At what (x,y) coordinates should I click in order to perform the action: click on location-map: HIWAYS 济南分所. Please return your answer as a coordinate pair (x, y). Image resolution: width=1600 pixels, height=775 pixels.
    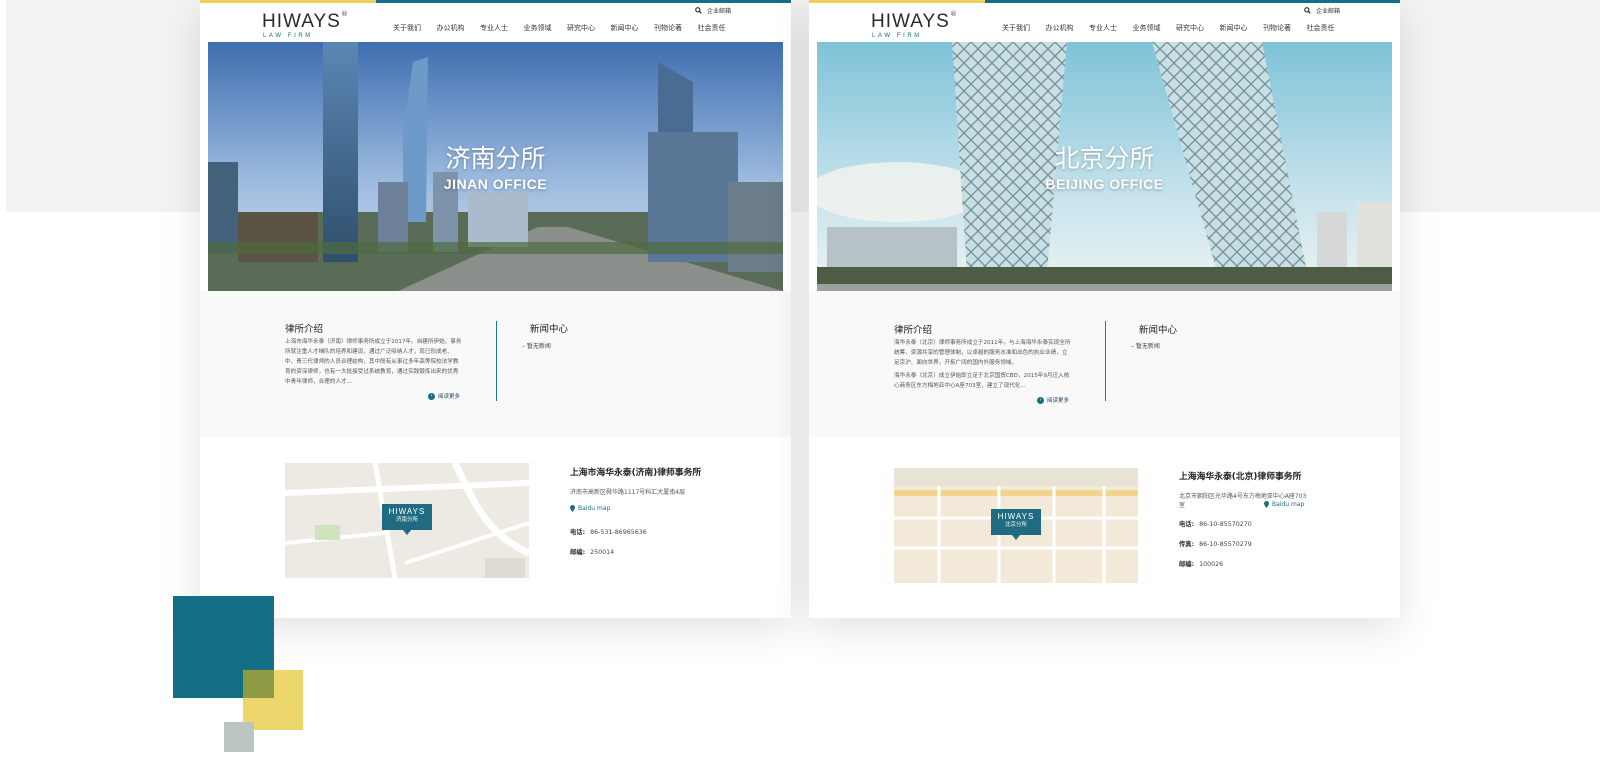
    Looking at the image, I should click on (407, 520).